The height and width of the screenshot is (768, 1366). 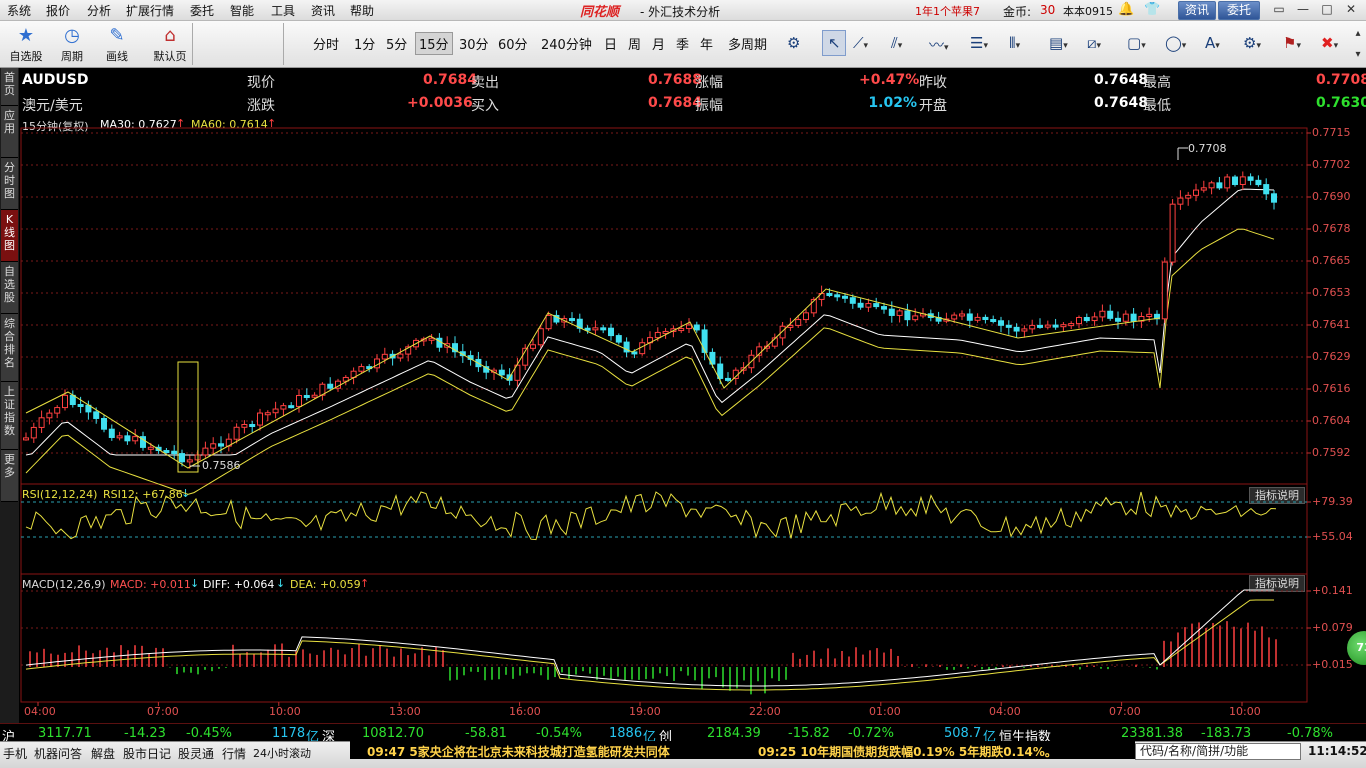 I want to click on price-axis-tick: 0.7616, so click(x=1331, y=388).